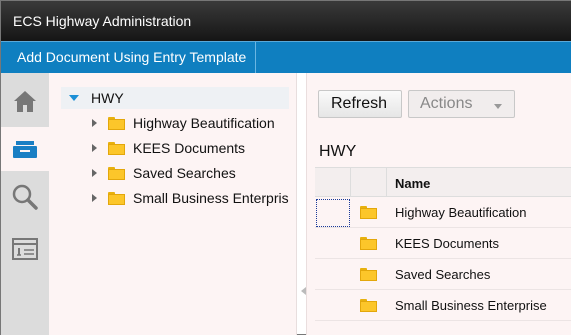 This screenshot has height=335, width=571. I want to click on launch-browse-button, so click(25, 149).